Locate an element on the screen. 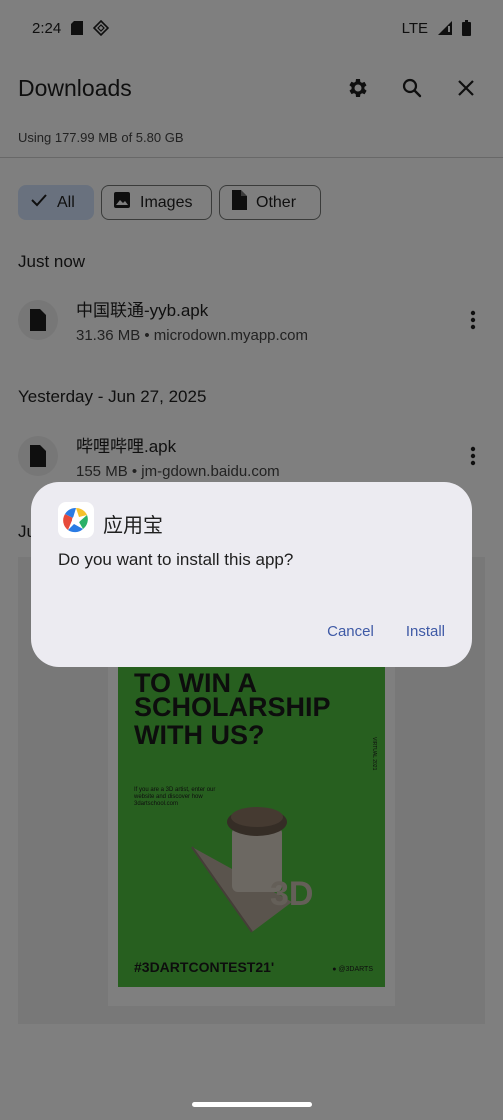 The width and height of the screenshot is (503, 1120). dialog-title: 应用宝 is located at coordinates (133, 526).